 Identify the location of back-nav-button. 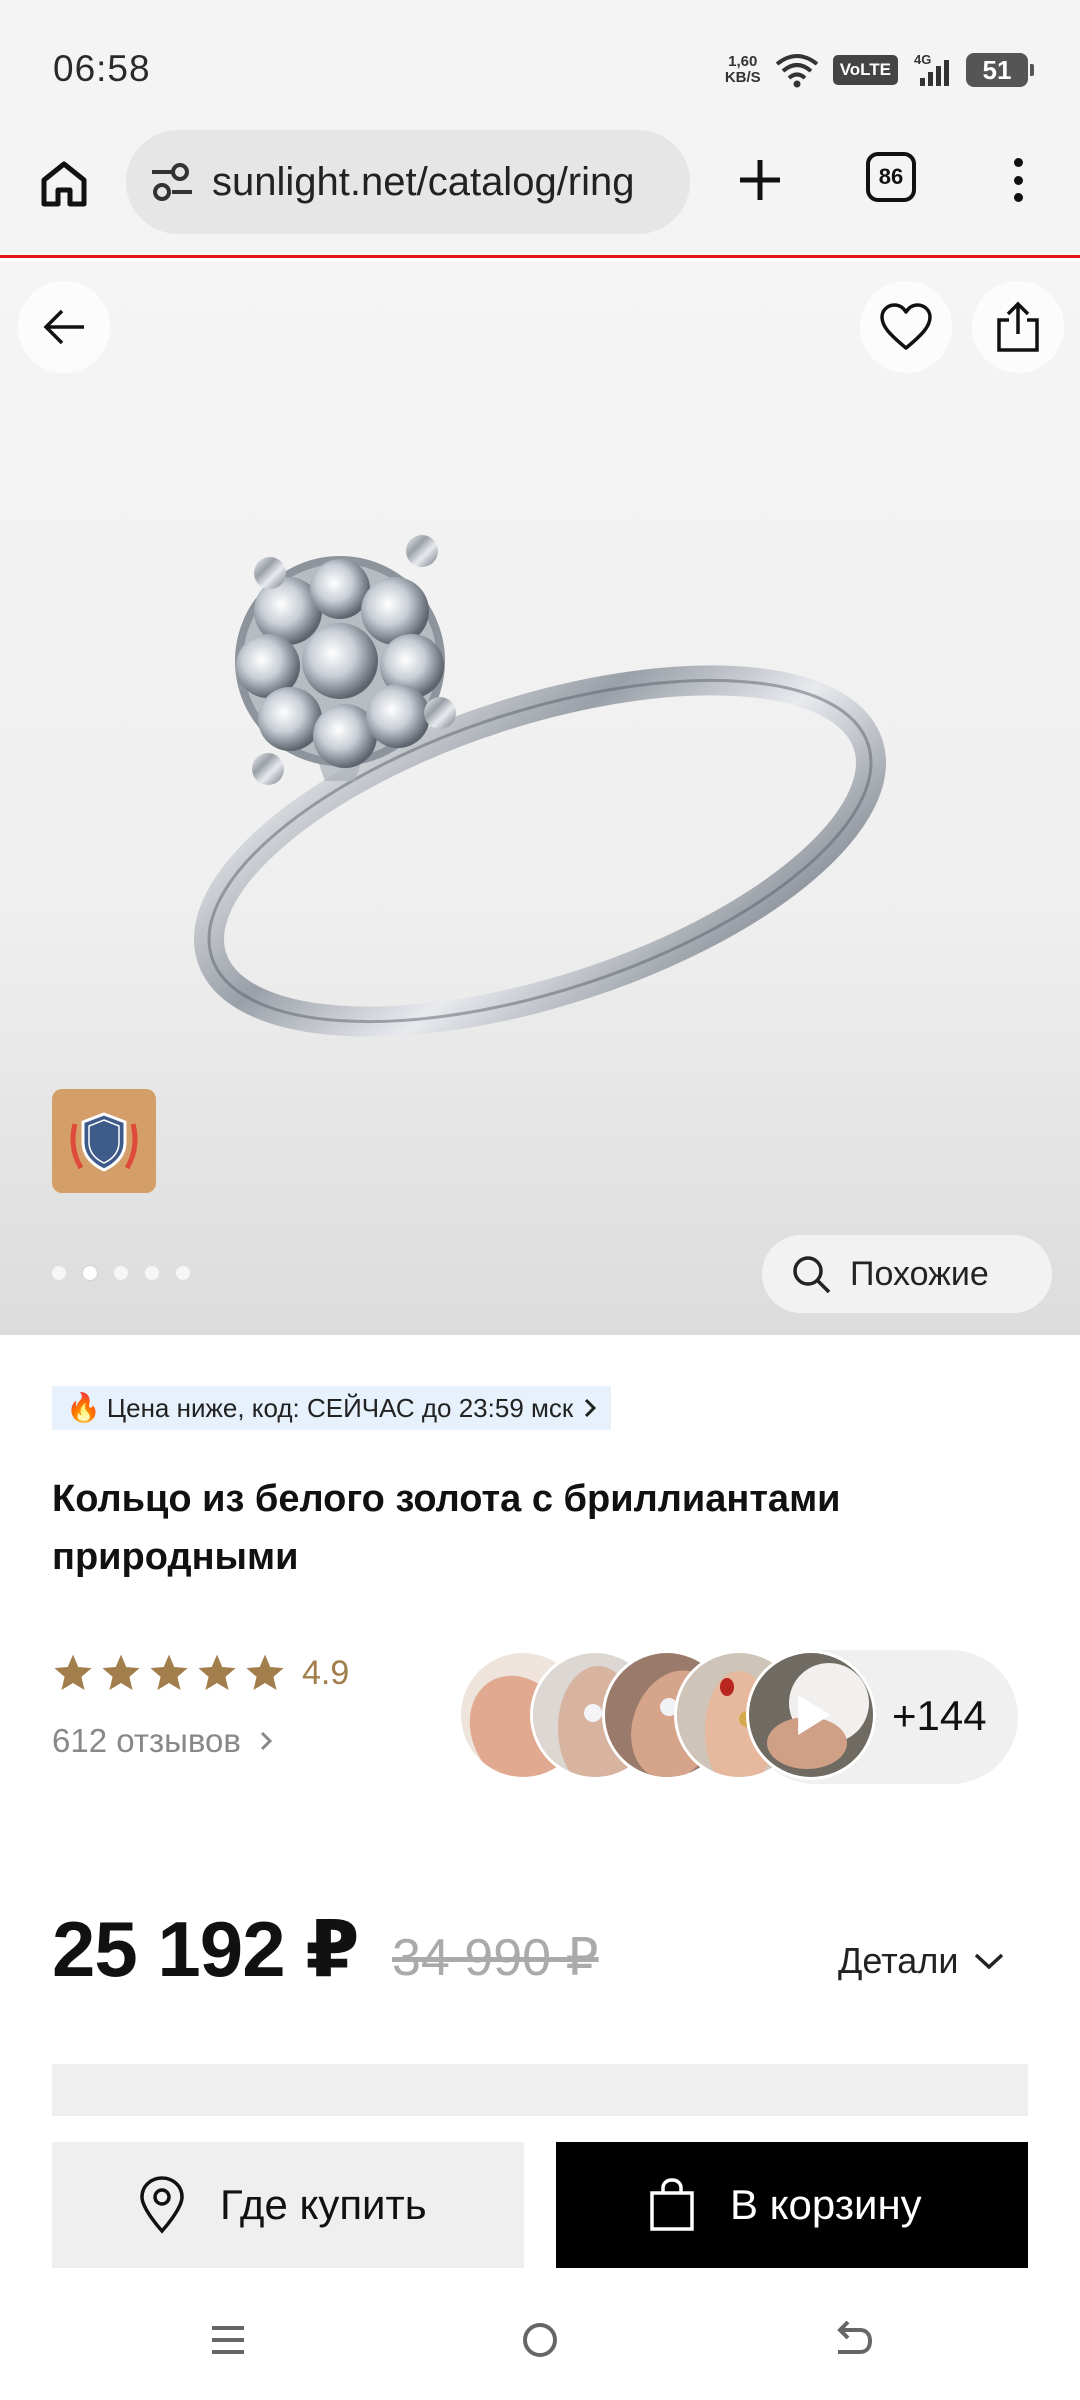
(852, 2340).